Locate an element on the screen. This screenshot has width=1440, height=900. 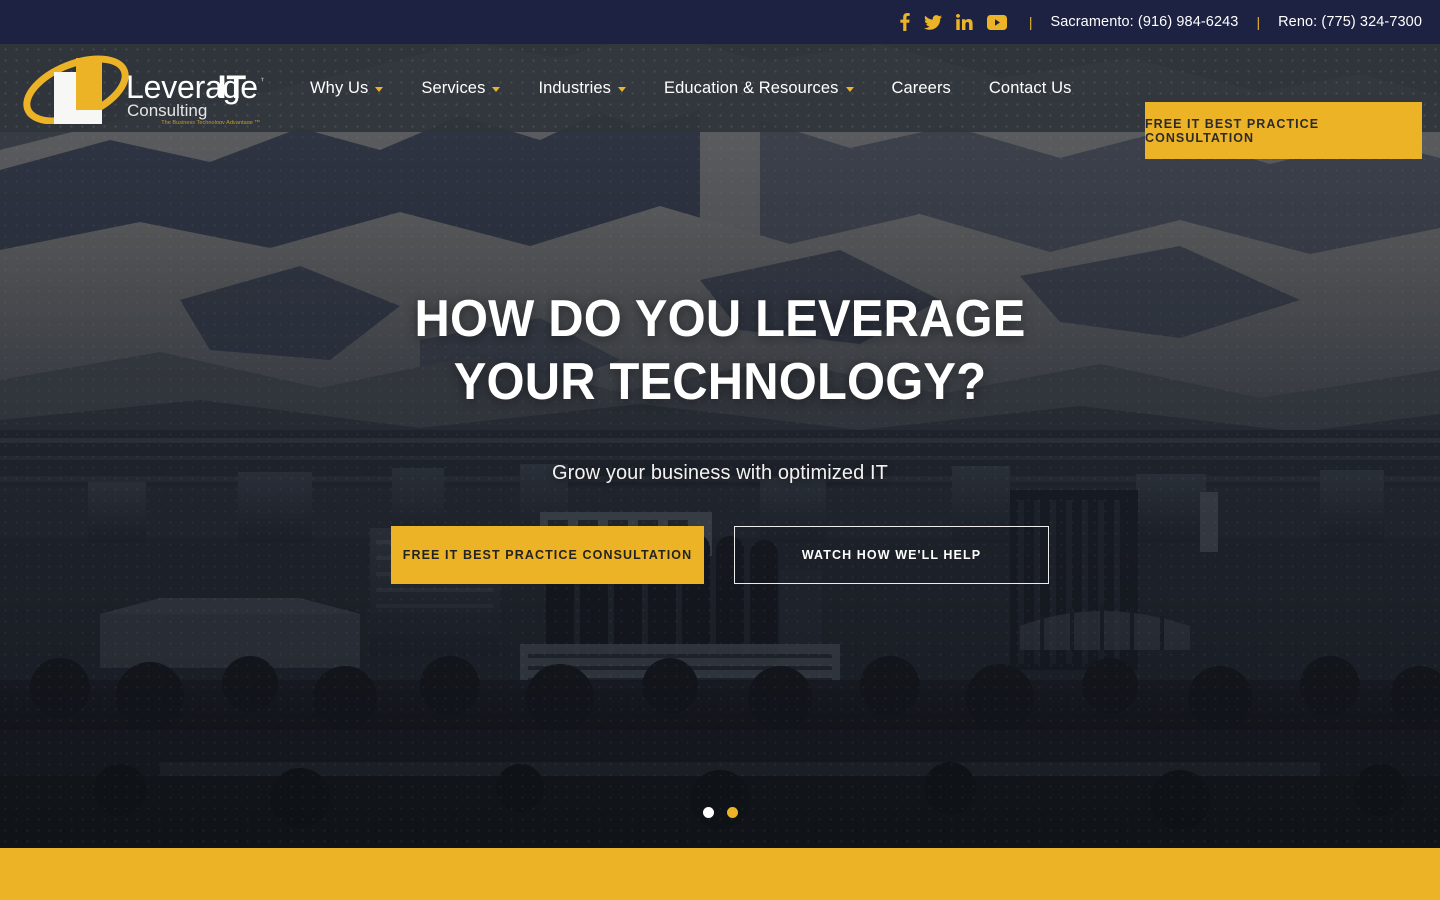
hero-headline-line-1: HOW DO YOU LEVERAGE is located at coordinates (720, 319).